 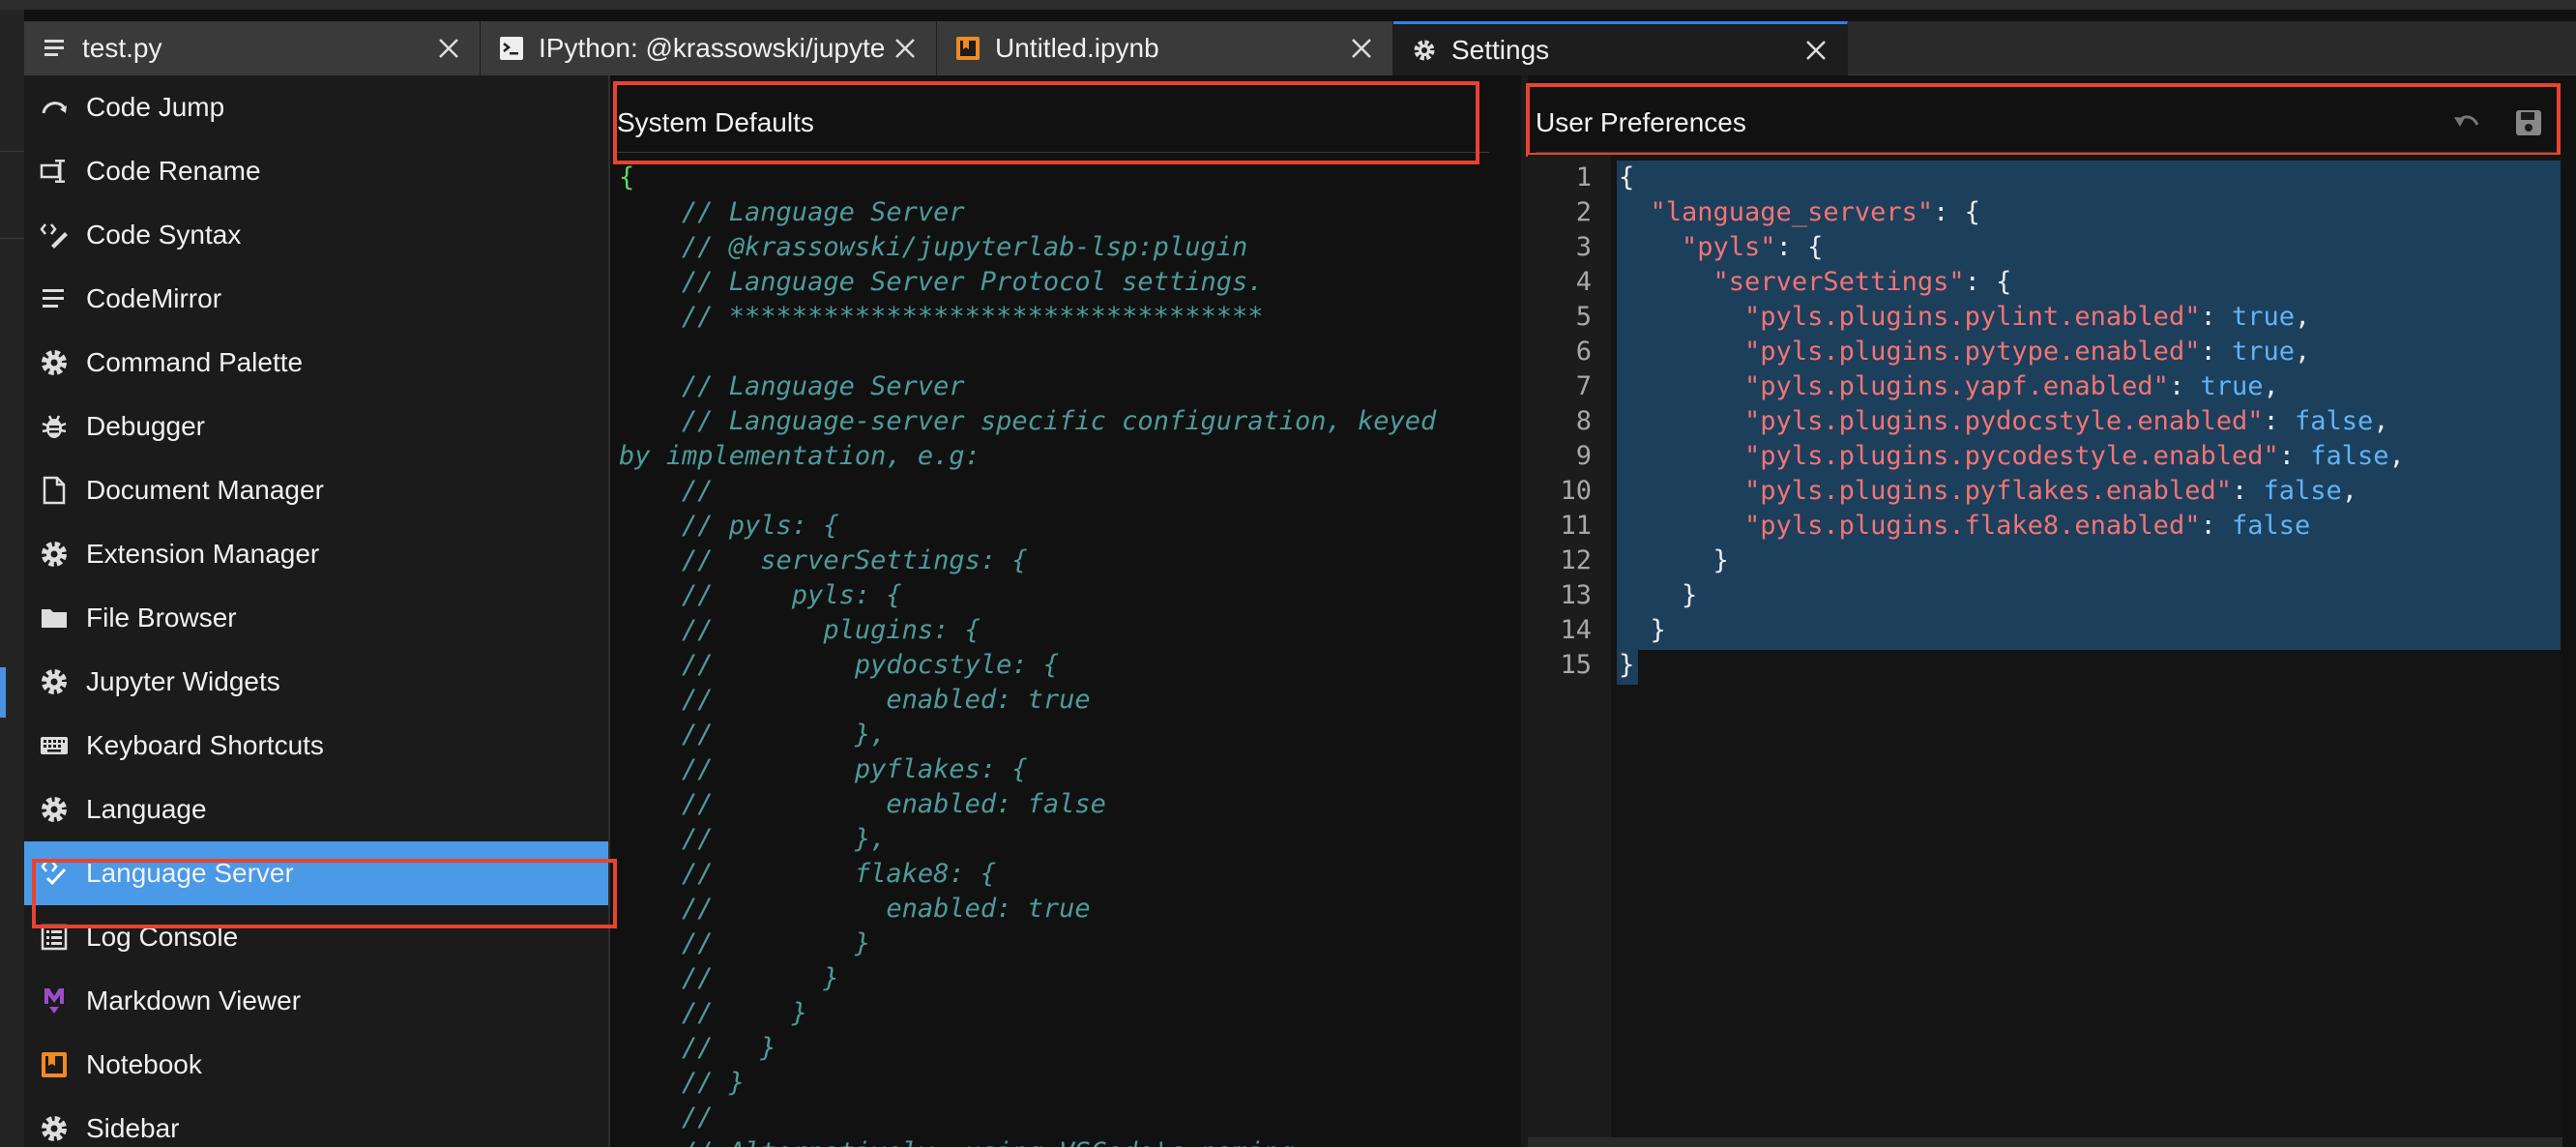 What do you see at coordinates (161, 618) in the screenshot?
I see `sidebar-item-label: File Browser` at bounding box center [161, 618].